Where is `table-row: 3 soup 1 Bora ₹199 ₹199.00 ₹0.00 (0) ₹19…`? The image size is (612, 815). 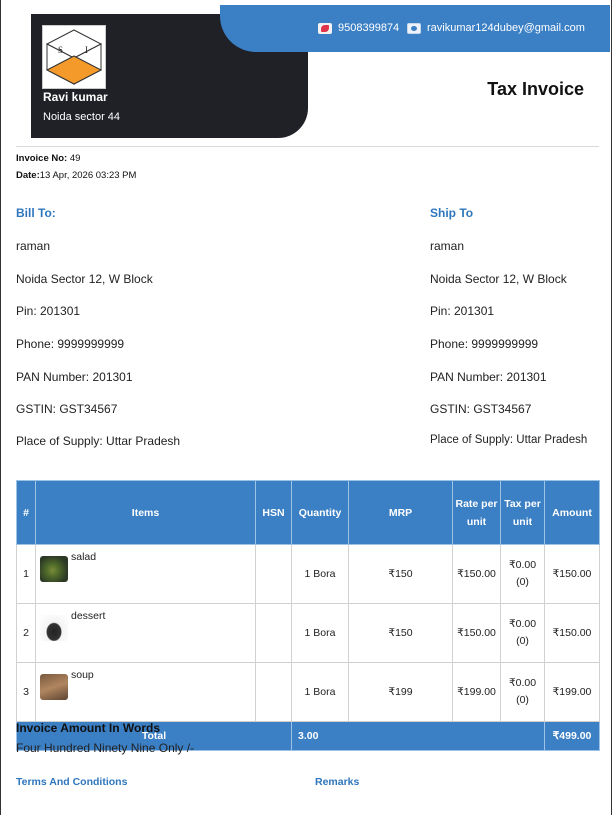 table-row: 3 soup 1 Bora ₹199 ₹199.00 ₹0.00 (0) ₹19… is located at coordinates (308, 692).